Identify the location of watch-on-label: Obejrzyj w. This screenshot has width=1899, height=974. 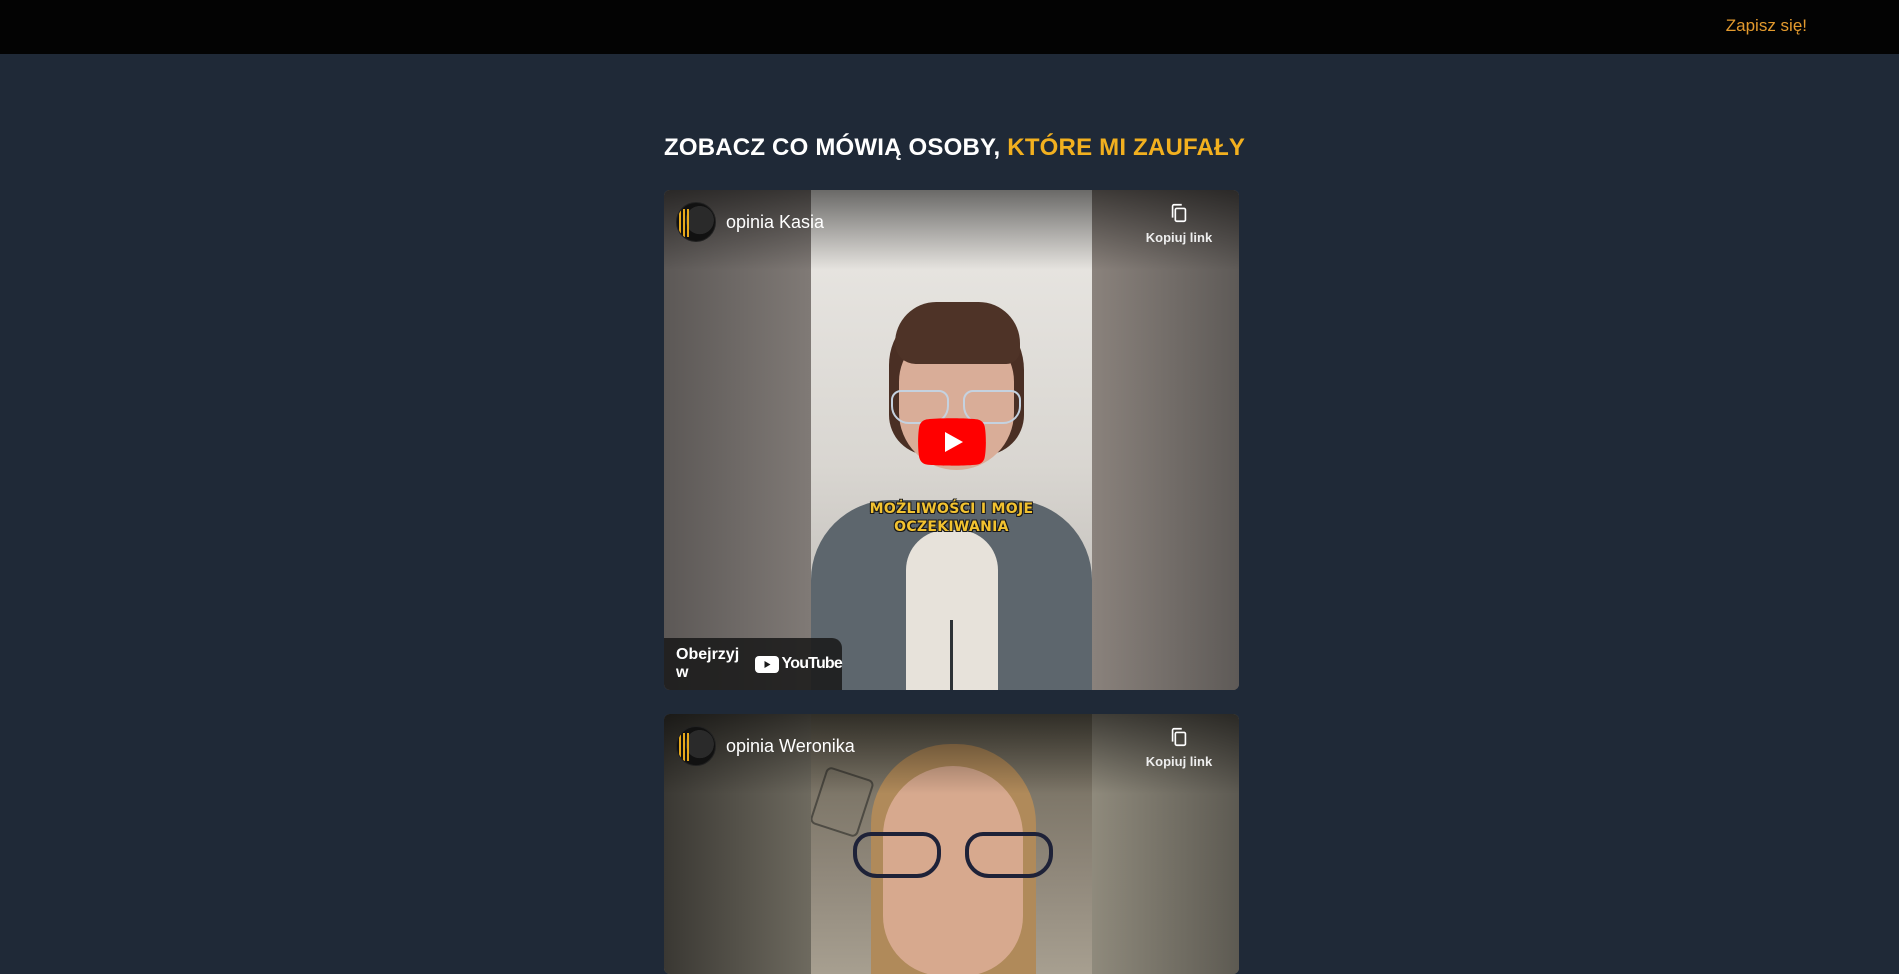
(708, 663).